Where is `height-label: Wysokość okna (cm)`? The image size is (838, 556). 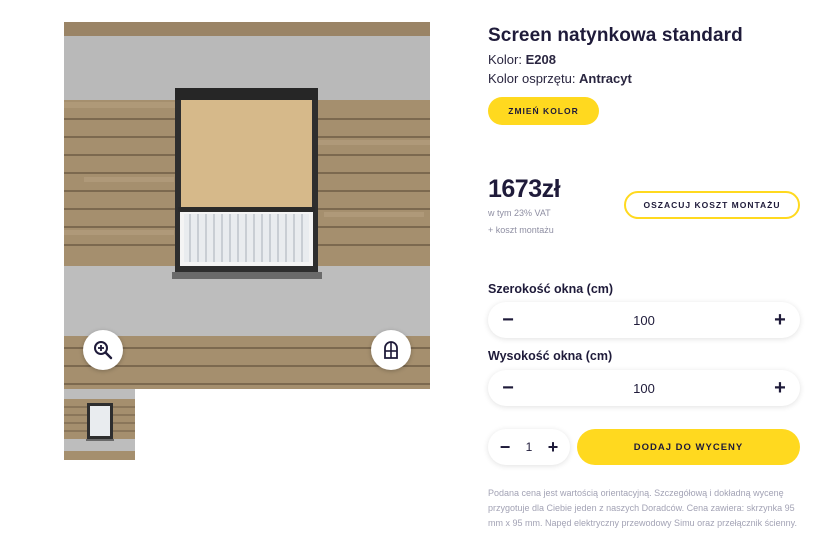 height-label: Wysokość okna (cm) is located at coordinates (550, 356).